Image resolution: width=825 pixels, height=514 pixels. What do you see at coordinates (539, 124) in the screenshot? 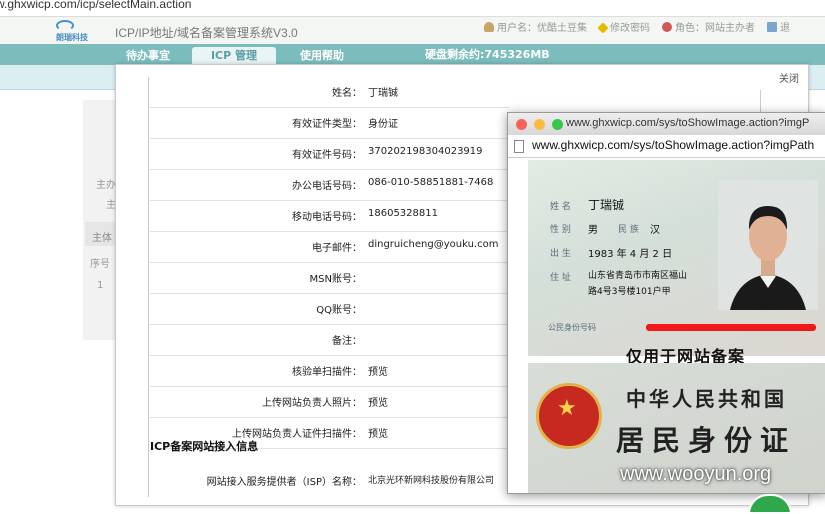
I see `minimize-window-icon` at bounding box center [539, 124].